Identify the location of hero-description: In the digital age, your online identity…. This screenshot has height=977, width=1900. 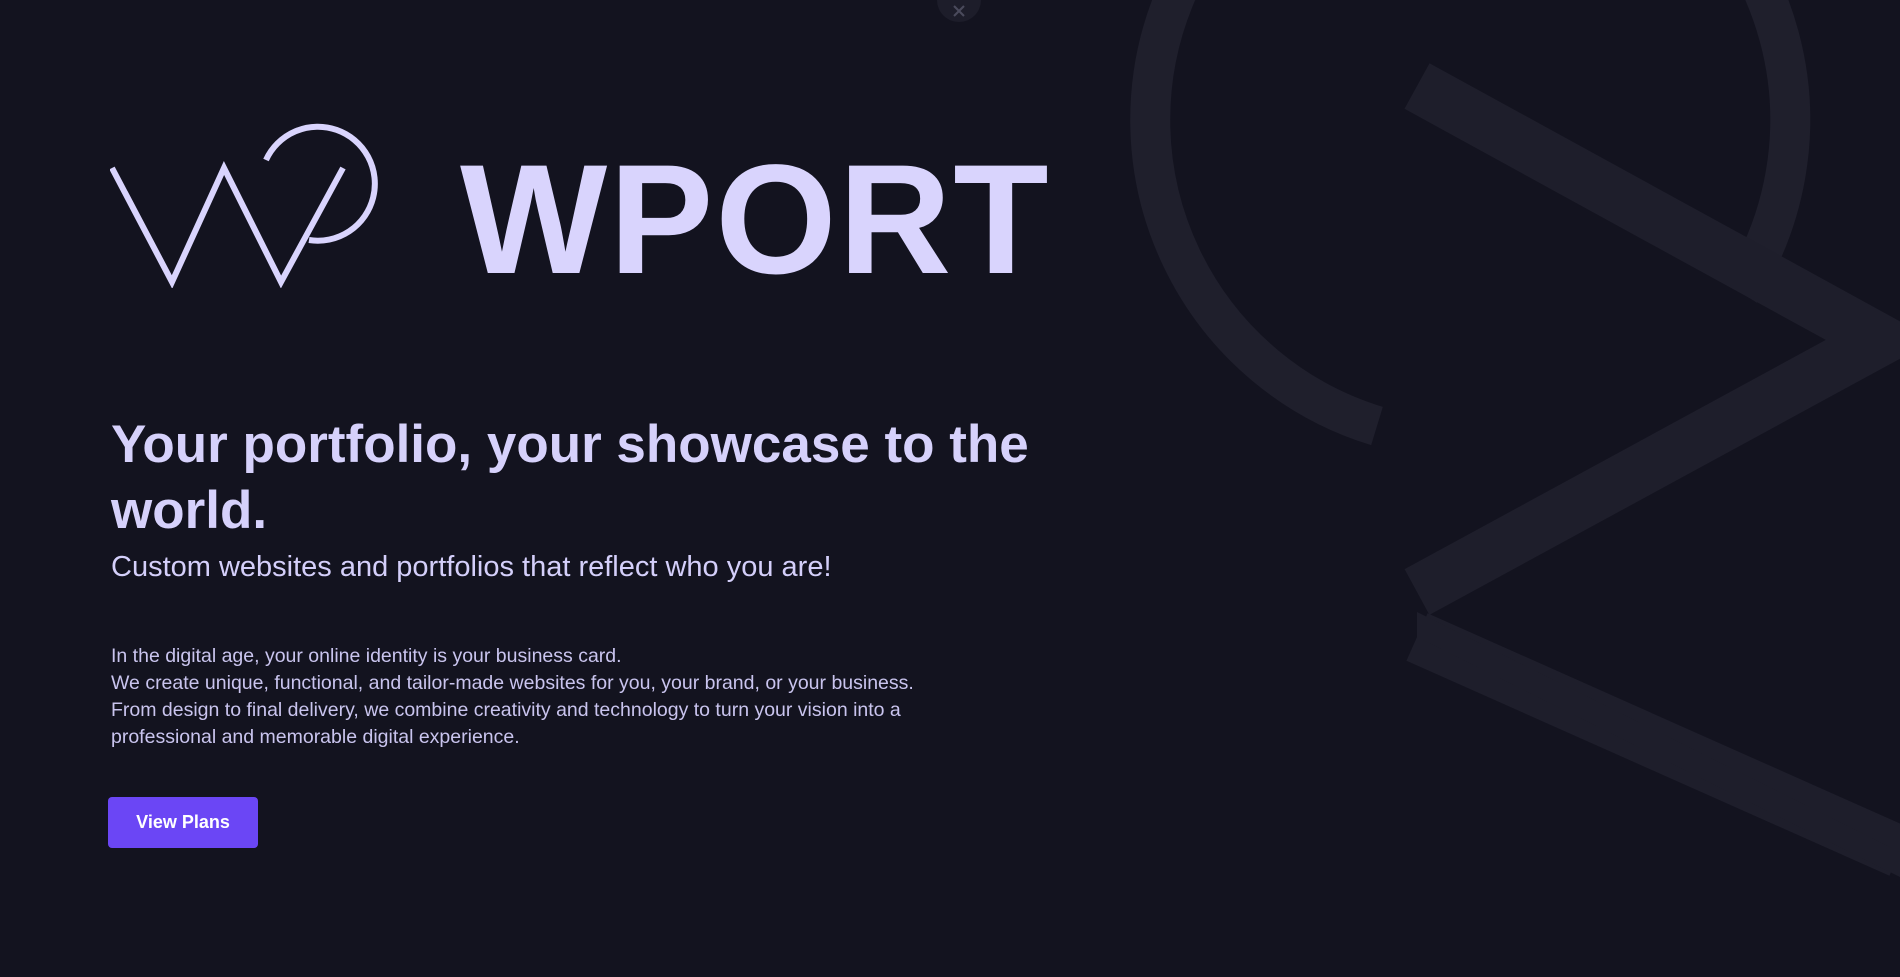
(561, 697).